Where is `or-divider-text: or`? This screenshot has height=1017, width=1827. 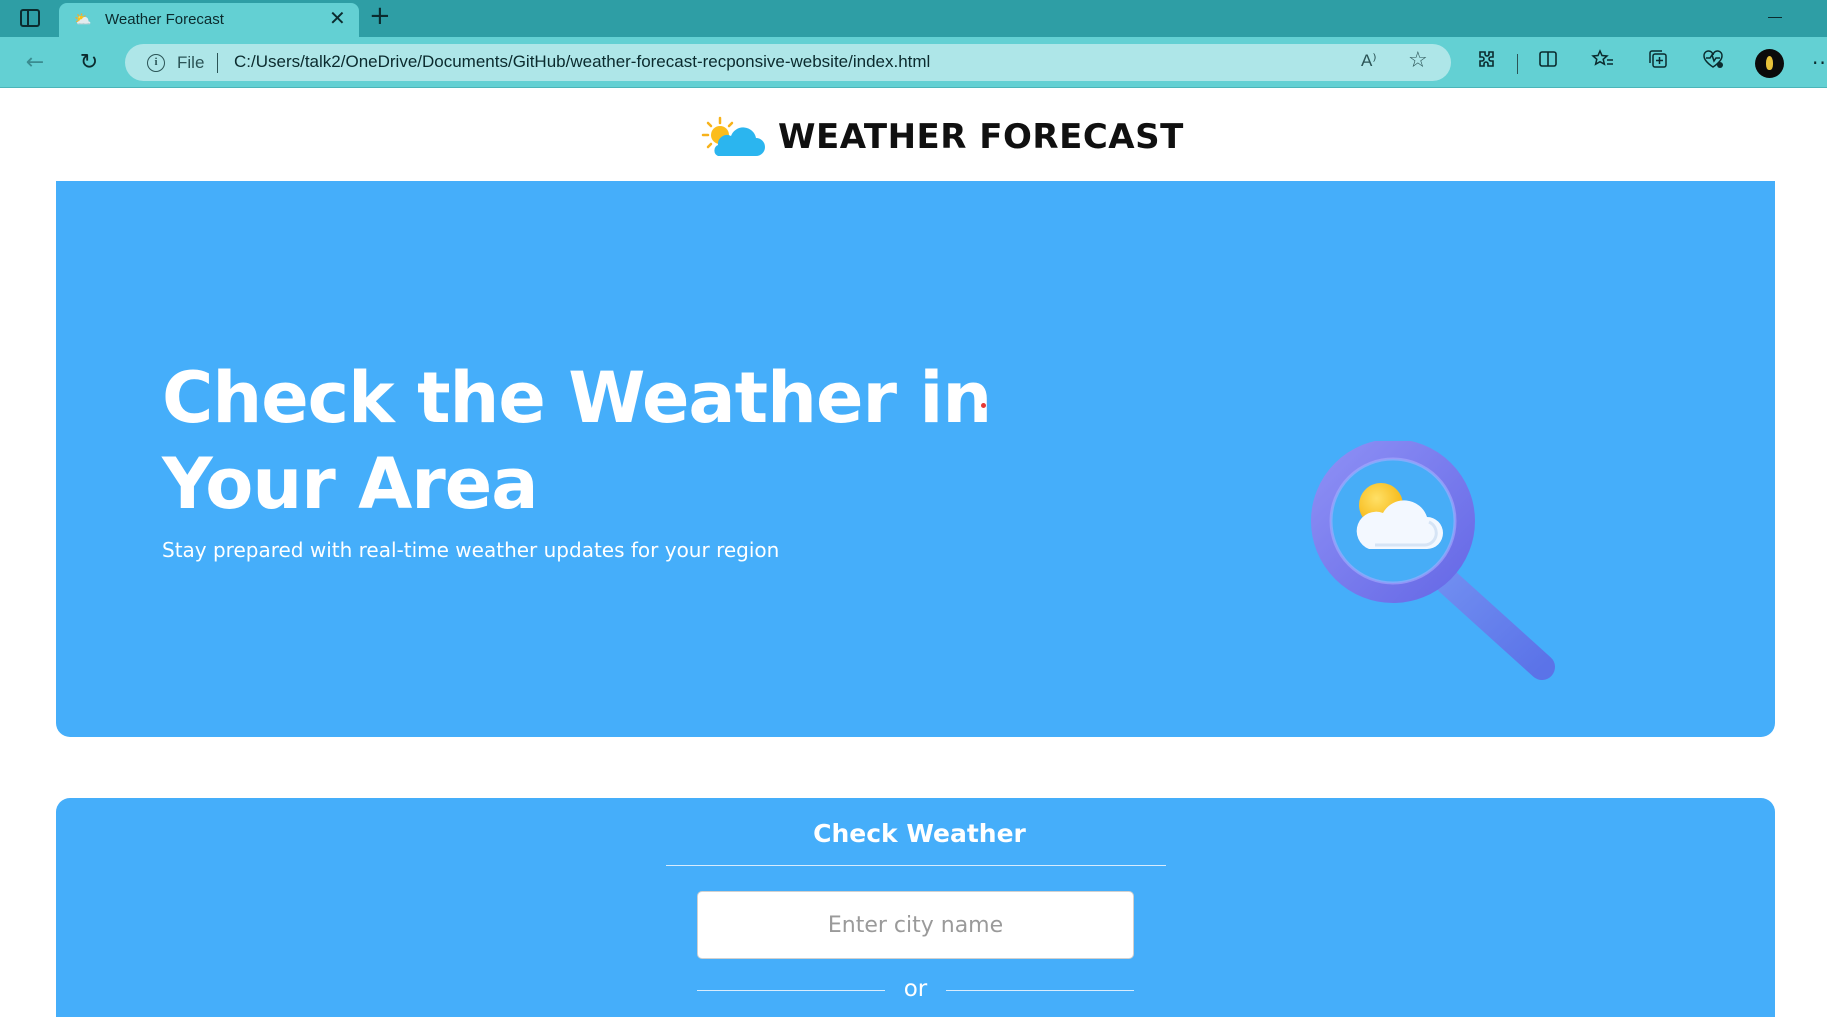 or-divider-text: or is located at coordinates (915, 989).